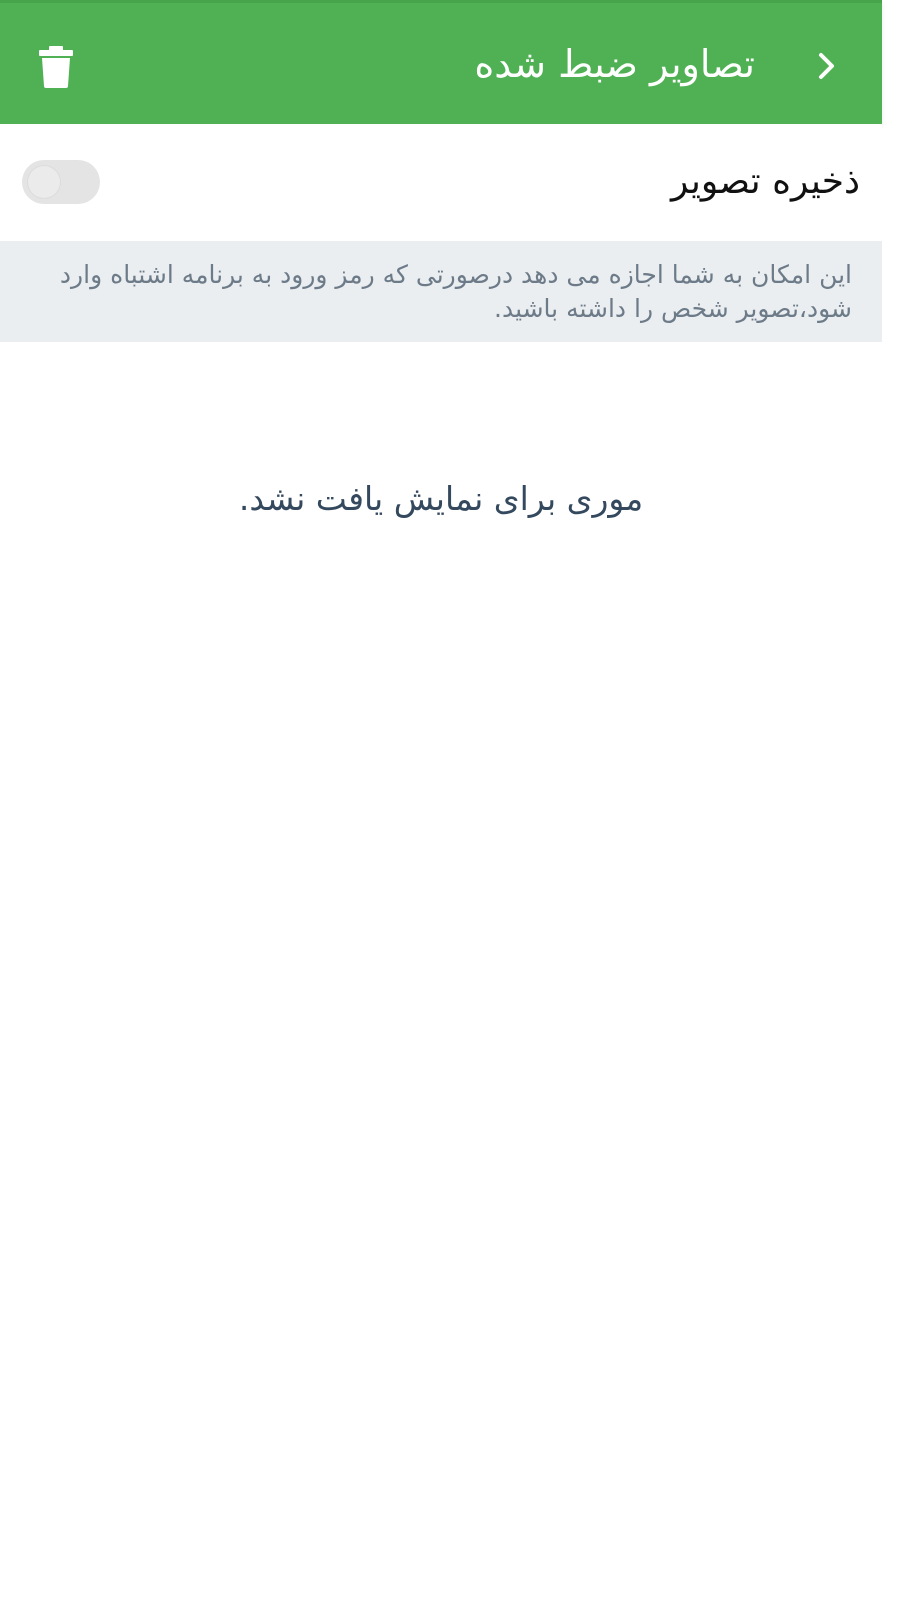 This screenshot has width=900, height=1600. I want to click on delete-button, so click(56, 67).